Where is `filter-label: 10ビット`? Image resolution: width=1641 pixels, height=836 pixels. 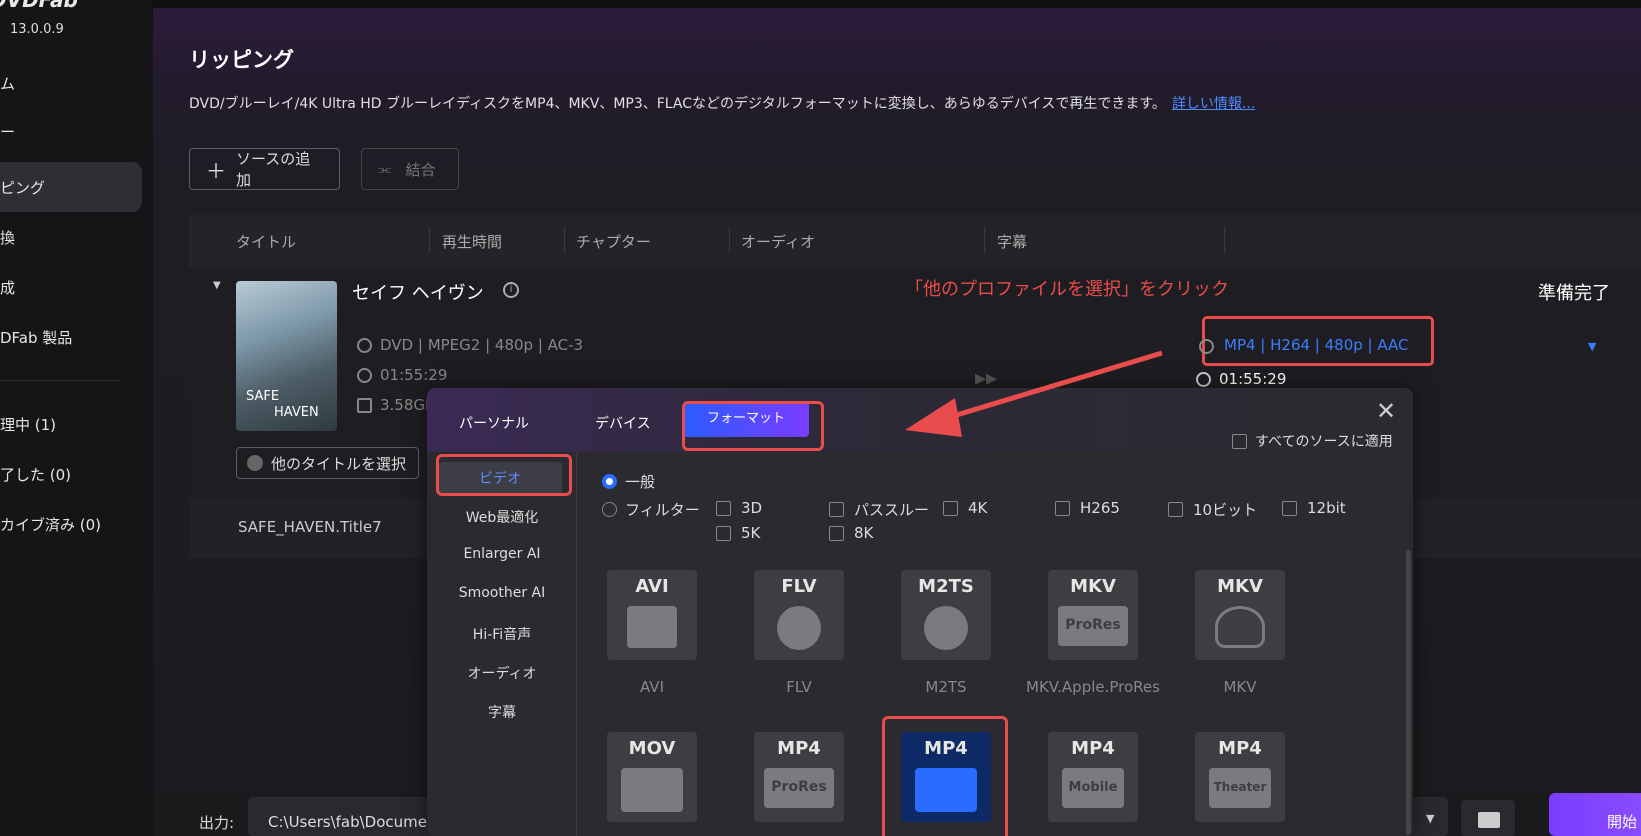 filter-label: 10ビット is located at coordinates (1225, 510).